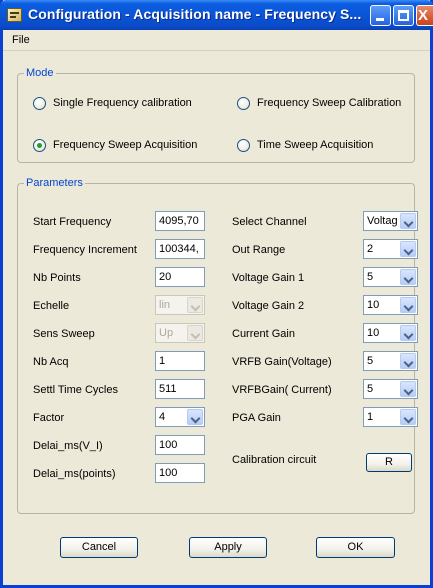 The image size is (433, 588). Describe the element at coordinates (14, 15) in the screenshot. I see `app-icon` at that location.